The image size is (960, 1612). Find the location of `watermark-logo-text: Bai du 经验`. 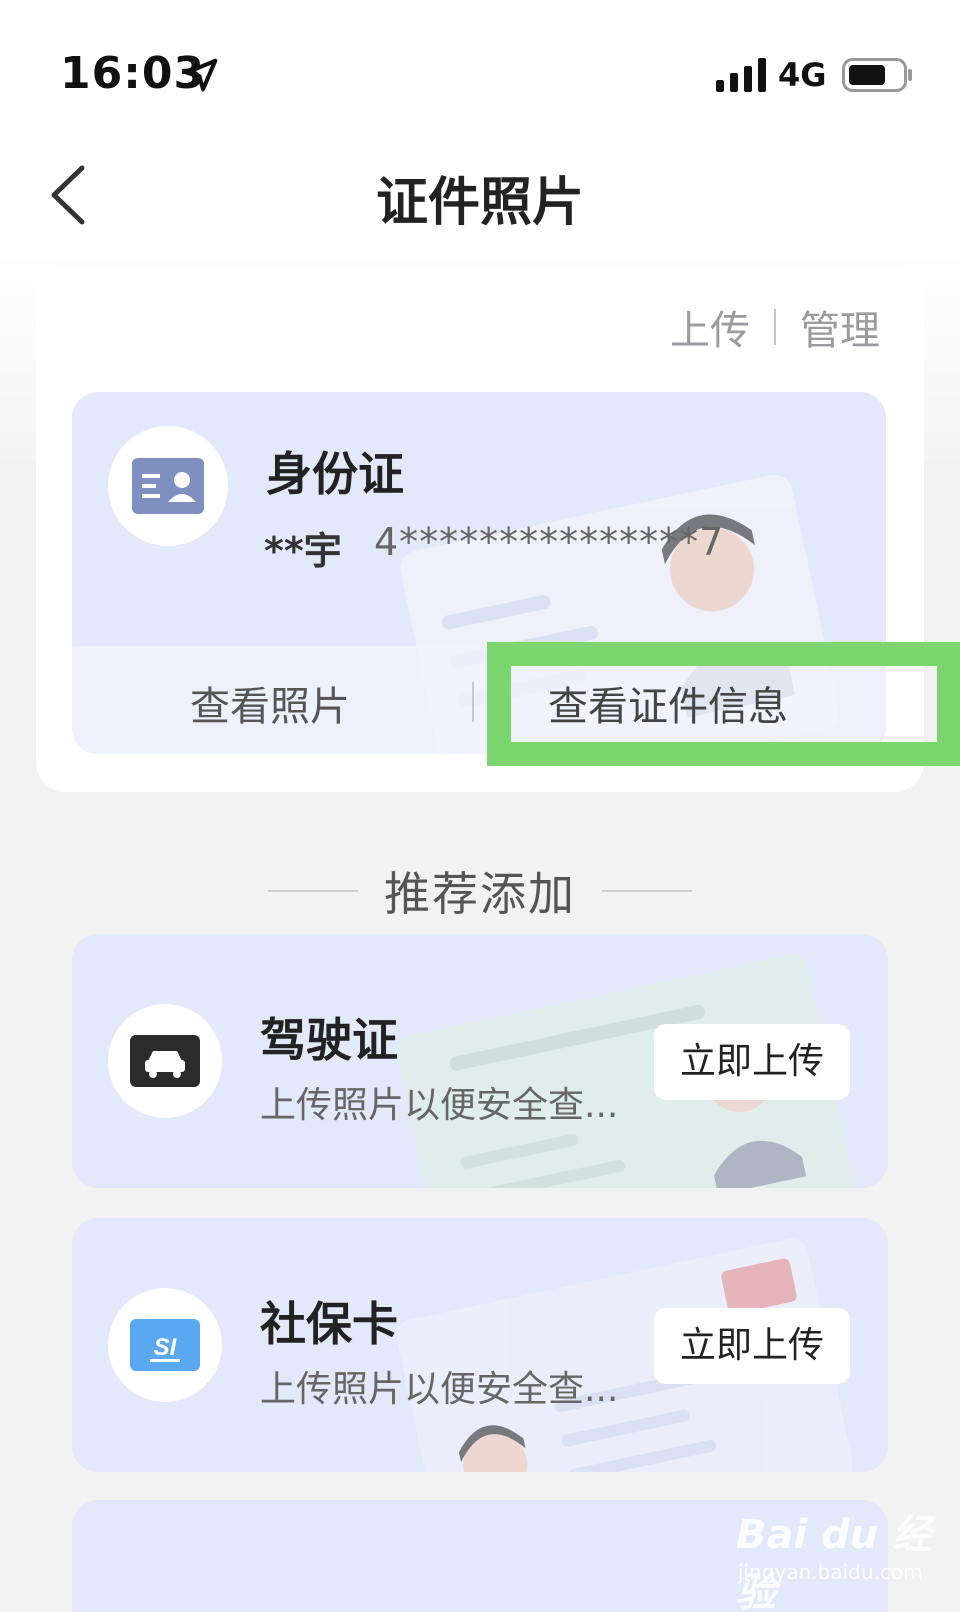

watermark-logo-text: Bai du 经验 is located at coordinates (834, 1562).